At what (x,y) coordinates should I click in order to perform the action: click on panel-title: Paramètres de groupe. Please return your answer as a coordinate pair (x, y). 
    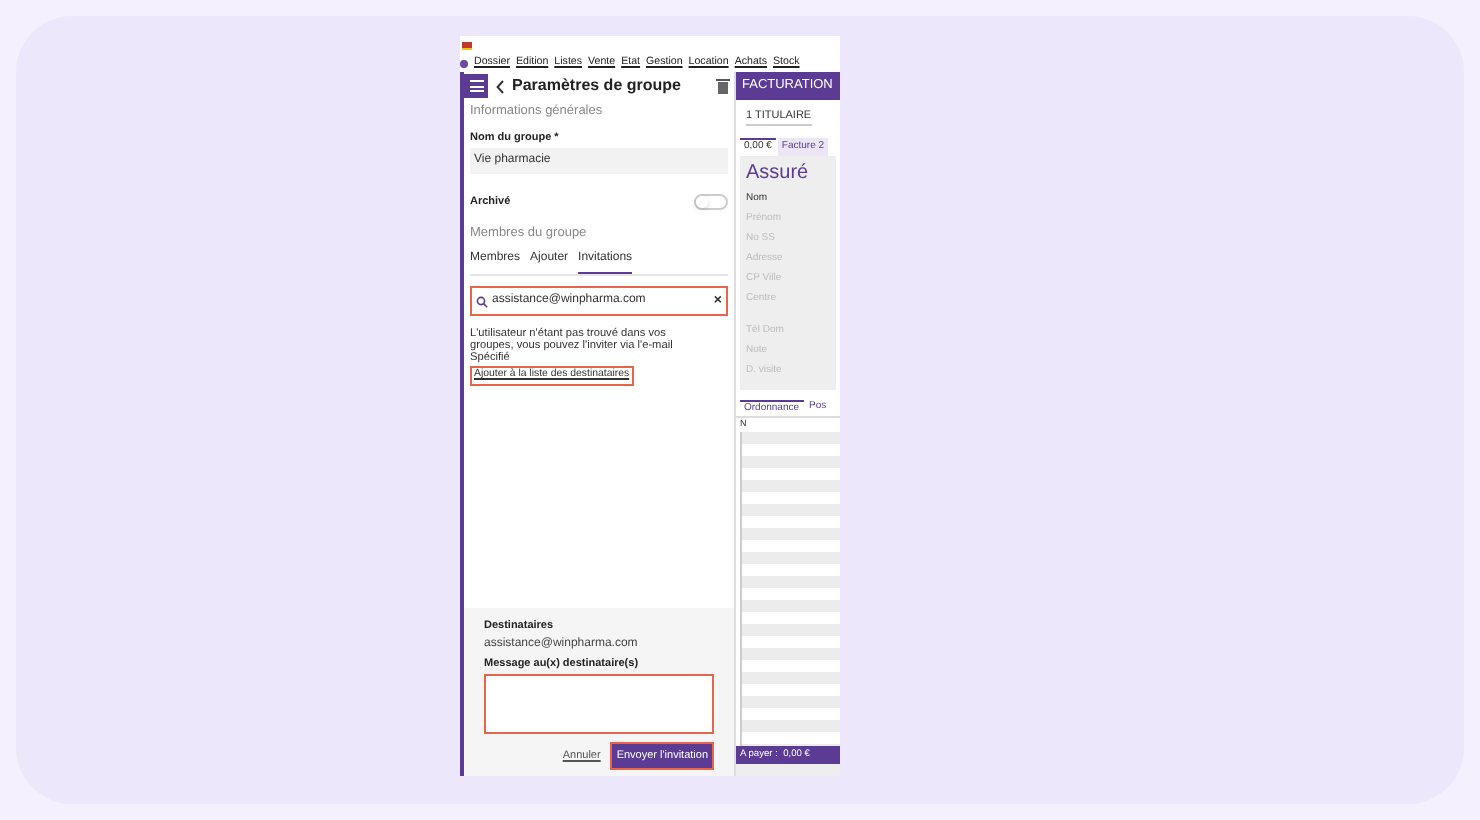
    Looking at the image, I should click on (597, 86).